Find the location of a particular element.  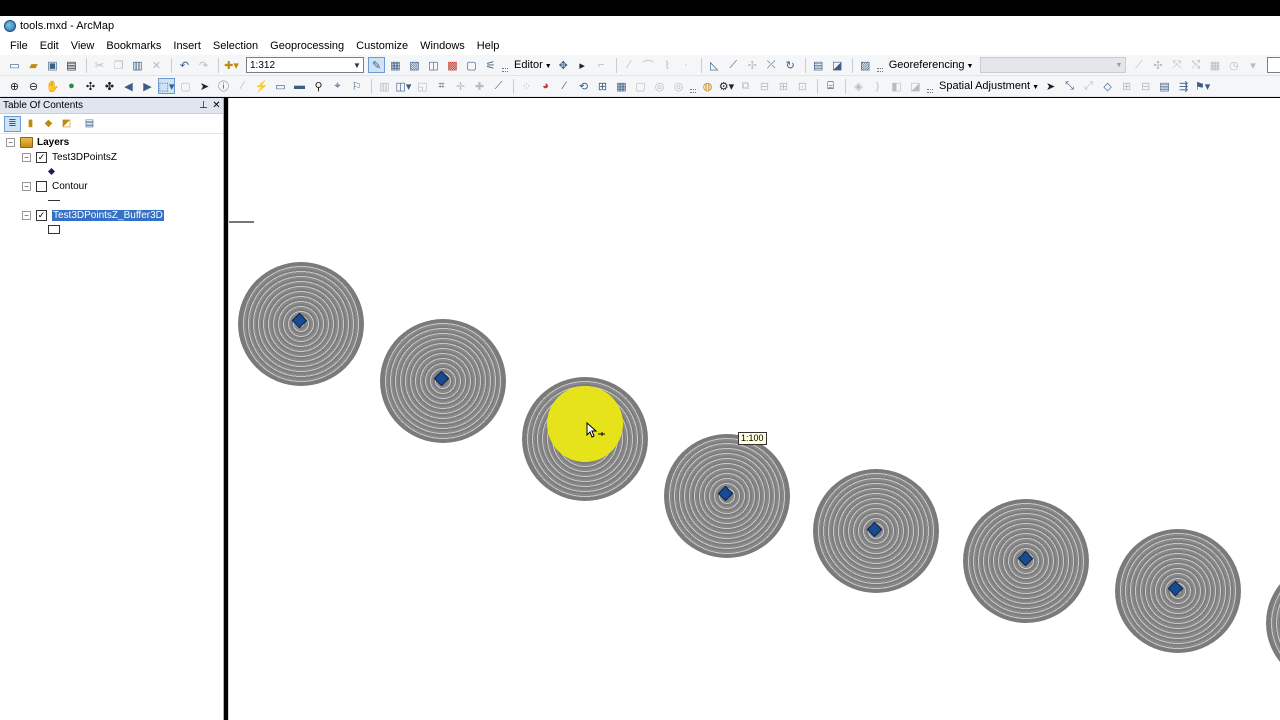

view-link-table-icon: ▦ is located at coordinates (1214, 65).